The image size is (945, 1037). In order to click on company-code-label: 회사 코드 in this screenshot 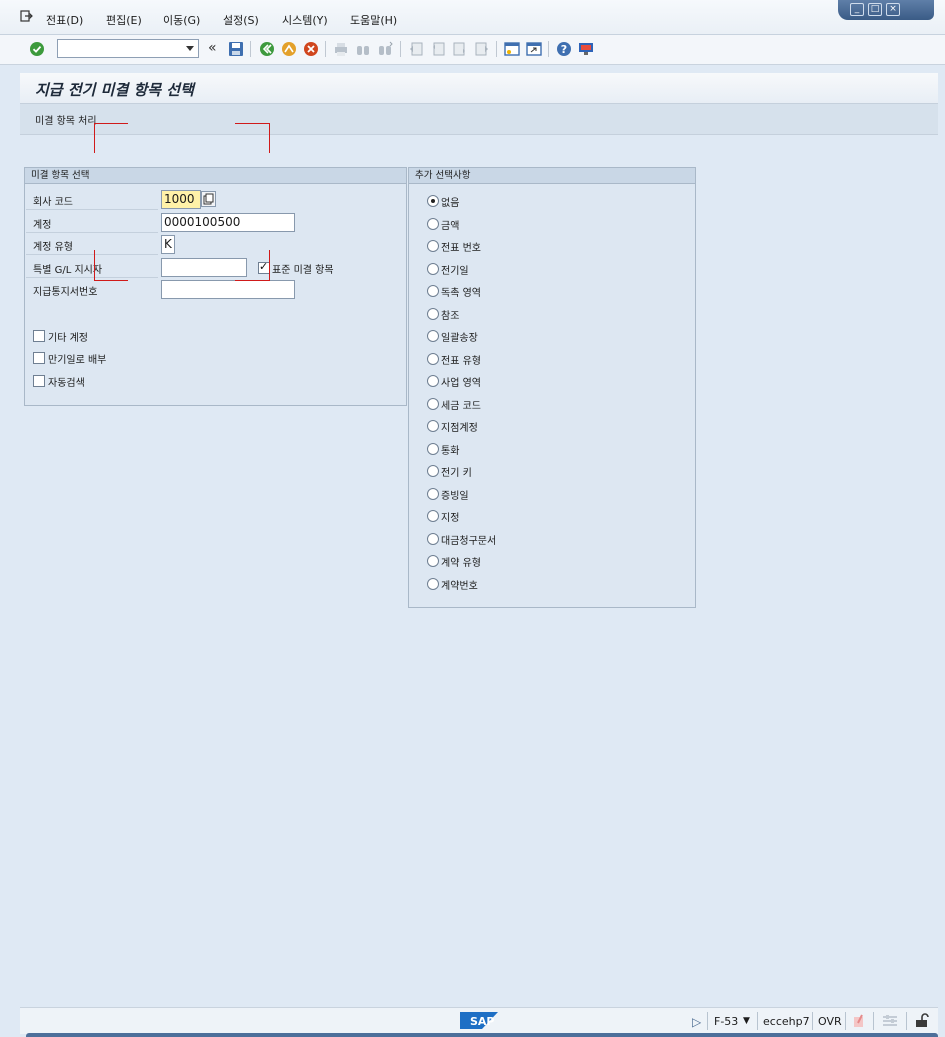, I will do `click(53, 202)`.